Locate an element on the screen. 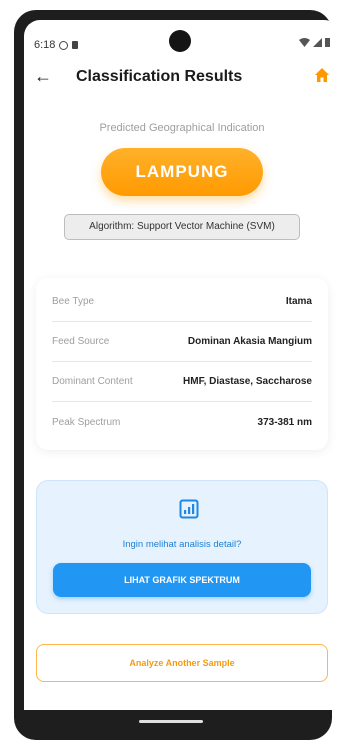 The height and width of the screenshot is (746, 338). detail-value: Itama is located at coordinates (298, 301).